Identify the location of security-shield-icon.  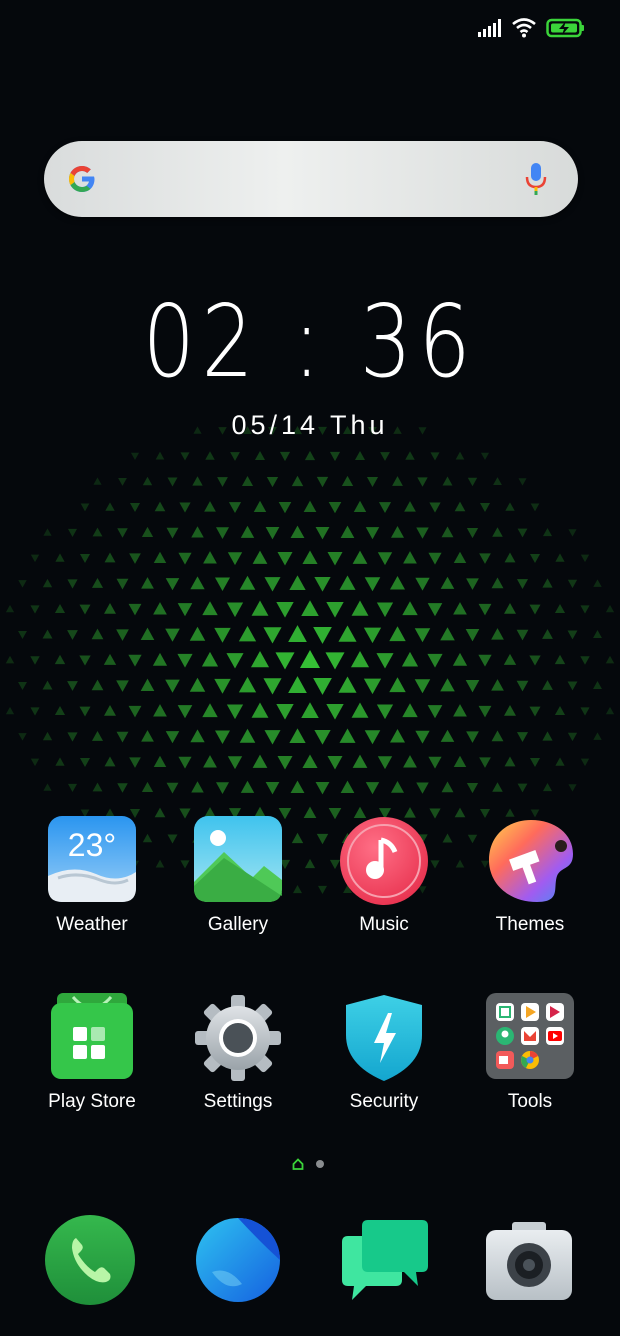
(384, 1038).